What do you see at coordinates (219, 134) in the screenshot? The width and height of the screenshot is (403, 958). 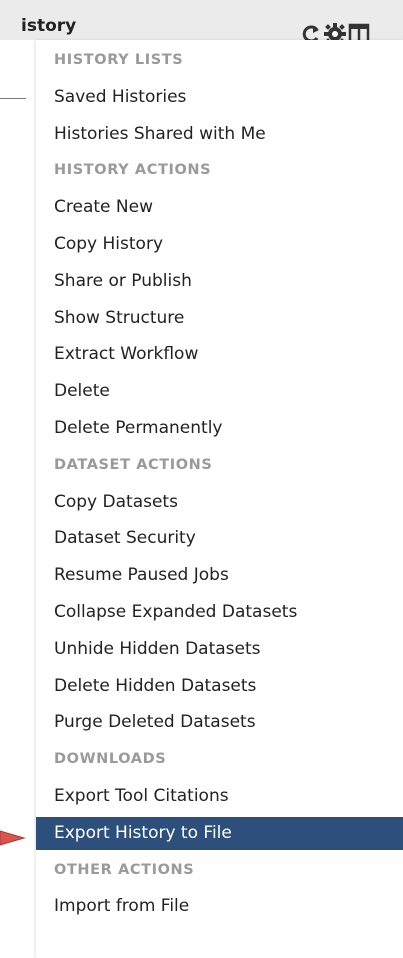 I see `menu-item-histories-shared-with-me: Histories Shared with Me` at bounding box center [219, 134].